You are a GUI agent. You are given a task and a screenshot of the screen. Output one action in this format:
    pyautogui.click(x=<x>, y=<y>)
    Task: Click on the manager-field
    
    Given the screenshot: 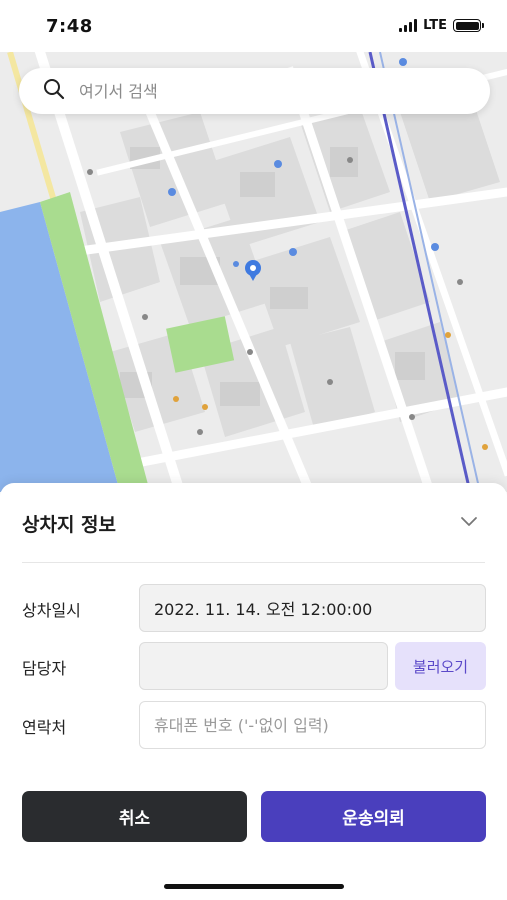 What is the action you would take?
    pyautogui.click(x=263, y=666)
    